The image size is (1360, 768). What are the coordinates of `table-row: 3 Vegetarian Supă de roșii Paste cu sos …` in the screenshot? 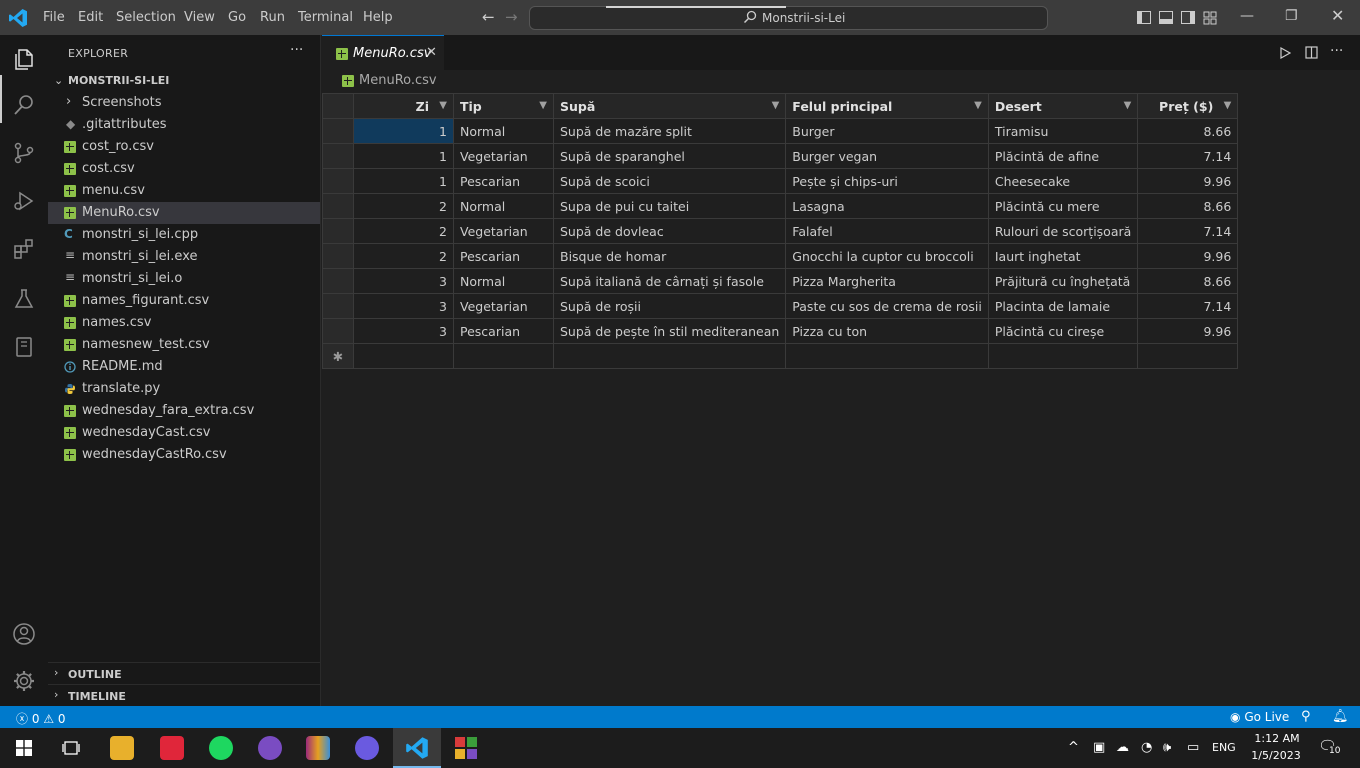 It's located at (780, 306).